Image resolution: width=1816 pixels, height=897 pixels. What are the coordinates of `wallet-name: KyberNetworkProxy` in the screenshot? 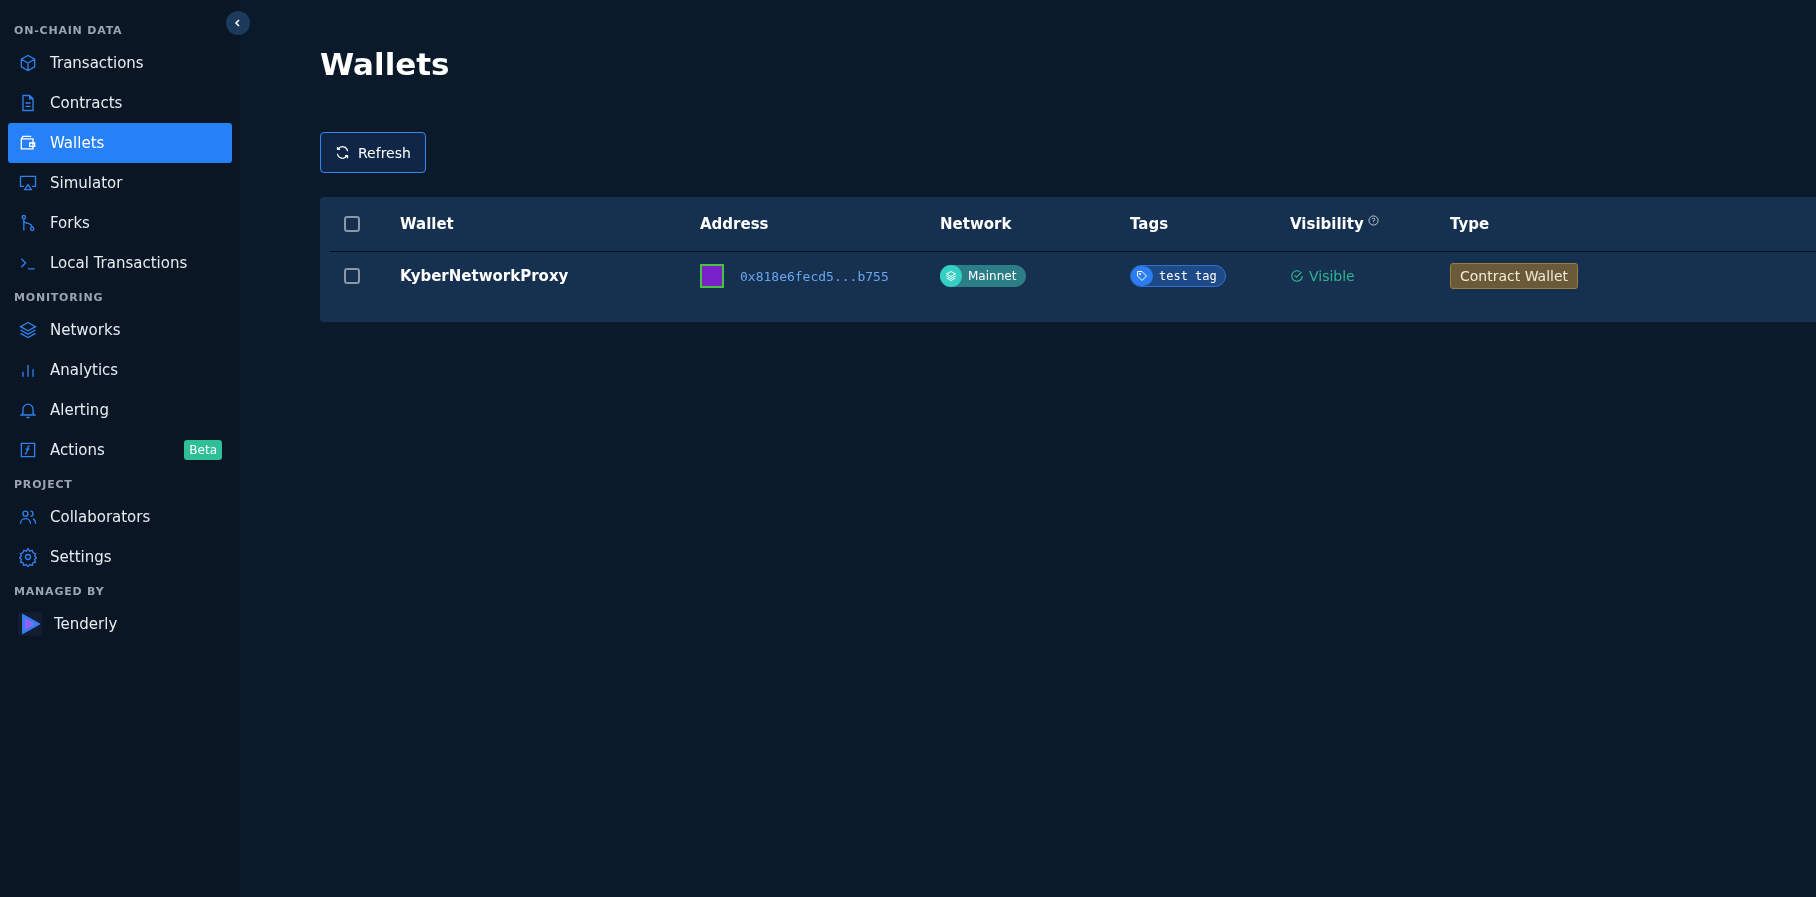 It's located at (550, 276).